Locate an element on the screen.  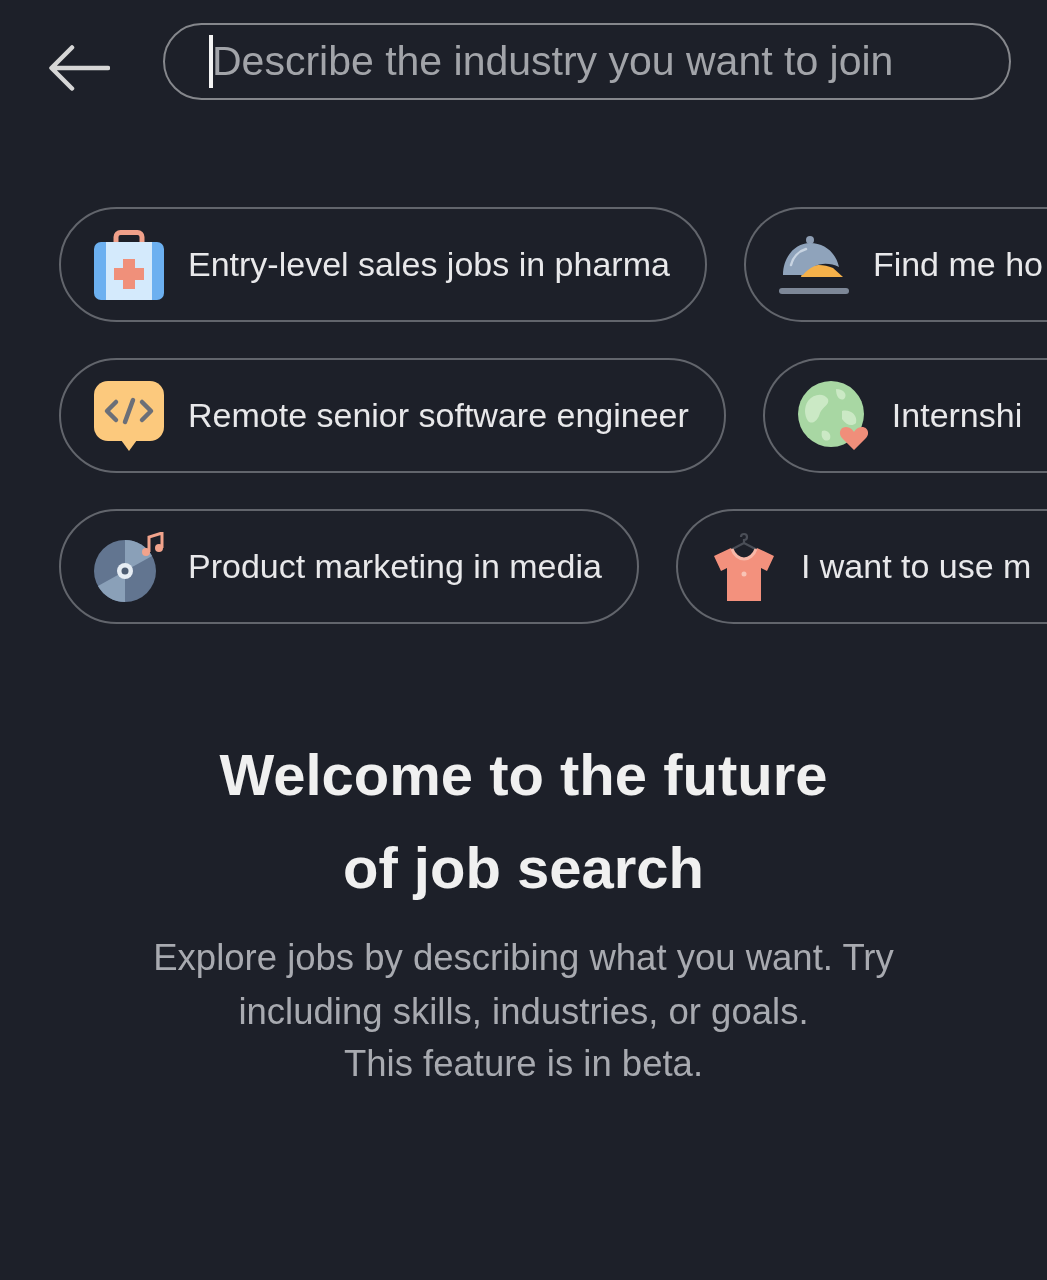
code-bubble-icon is located at coordinates (129, 415).